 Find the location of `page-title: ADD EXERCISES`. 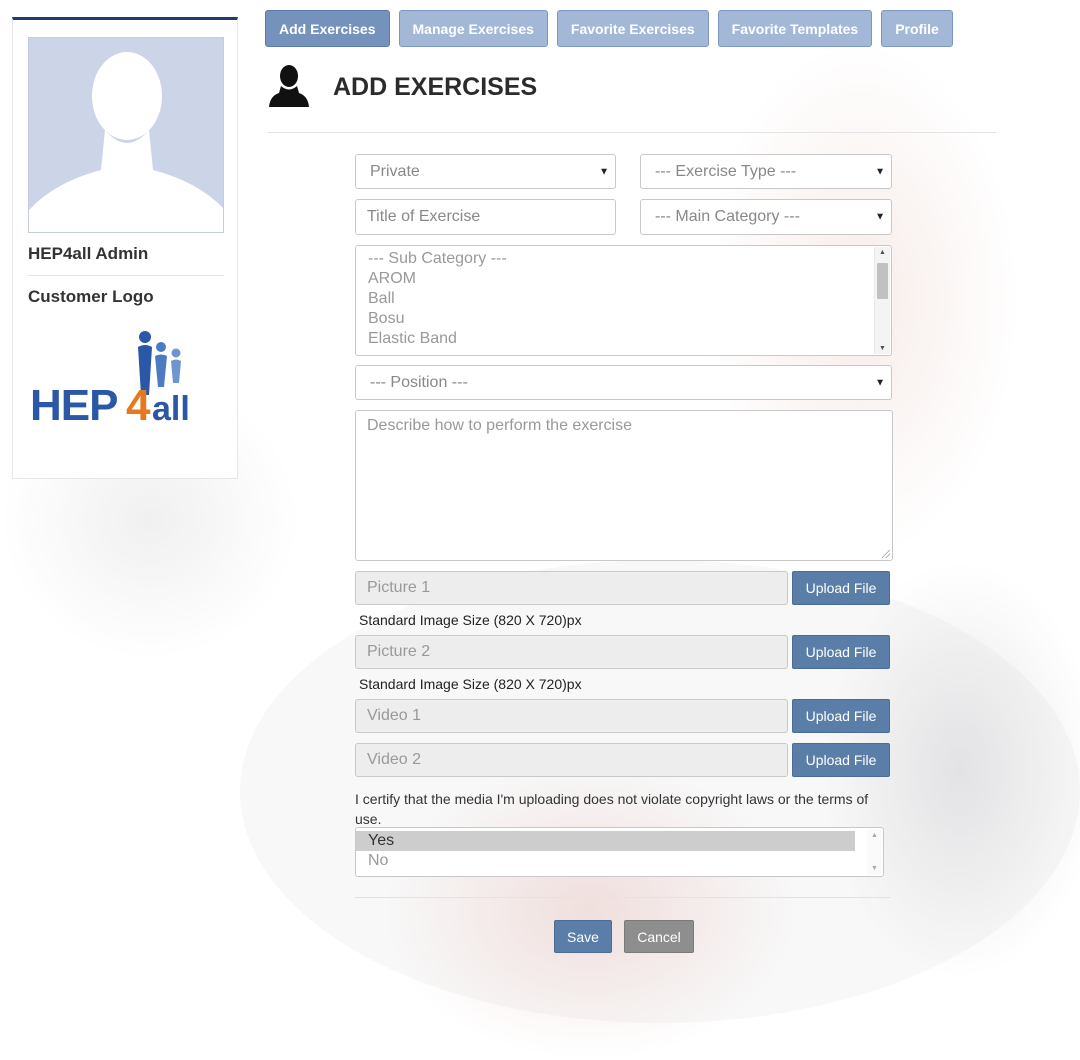

page-title: ADD EXERCISES is located at coordinates (435, 87).